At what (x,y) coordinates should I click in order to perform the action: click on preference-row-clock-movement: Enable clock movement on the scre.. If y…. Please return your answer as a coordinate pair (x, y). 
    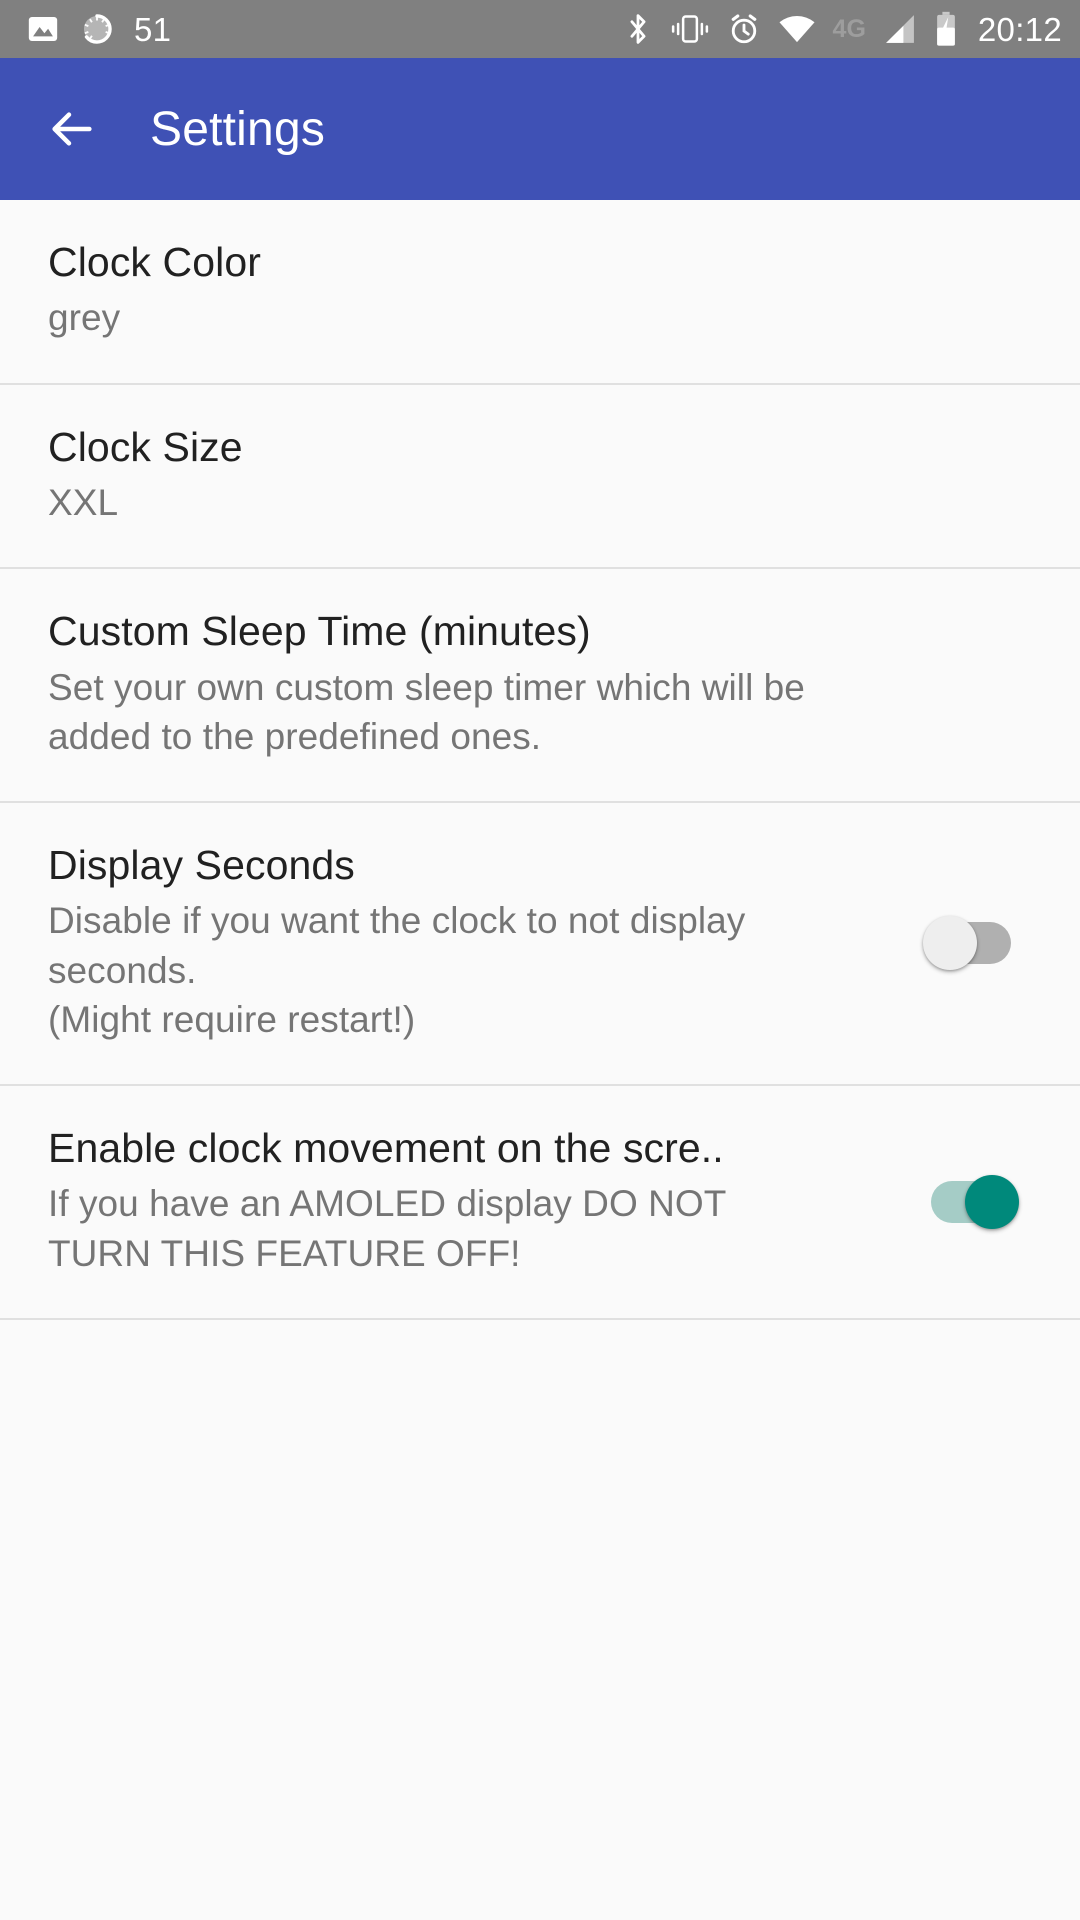
    Looking at the image, I should click on (540, 1202).